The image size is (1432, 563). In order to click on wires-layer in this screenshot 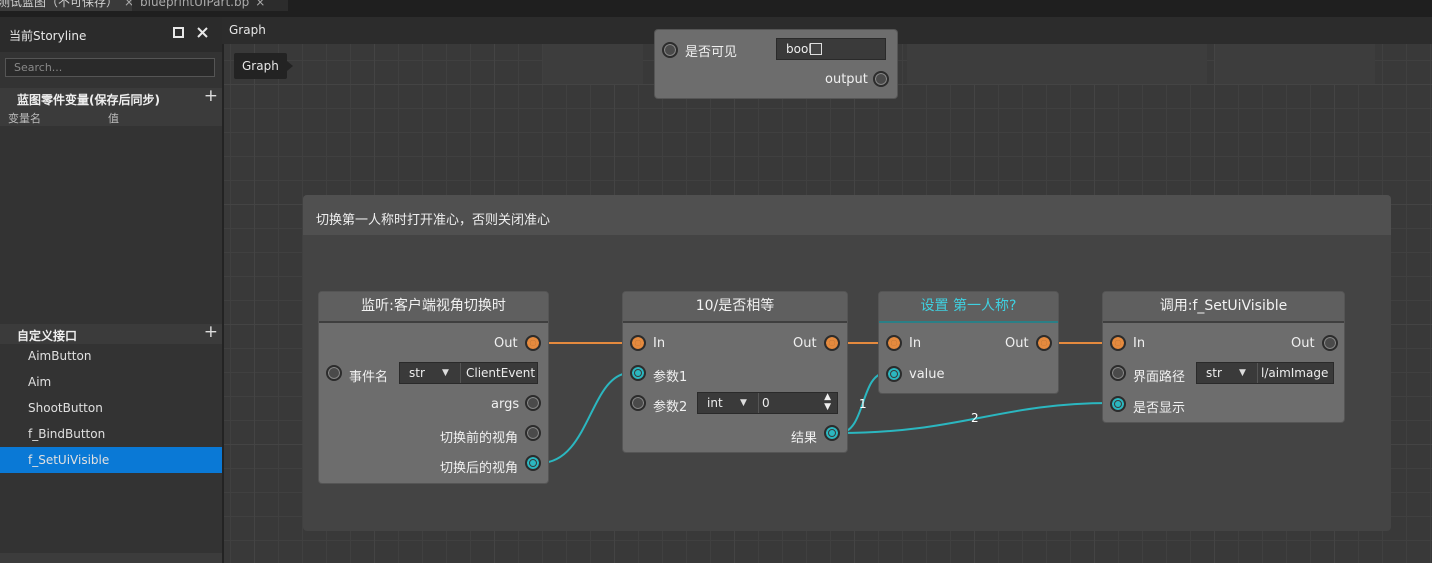, I will do `click(825, 403)`.